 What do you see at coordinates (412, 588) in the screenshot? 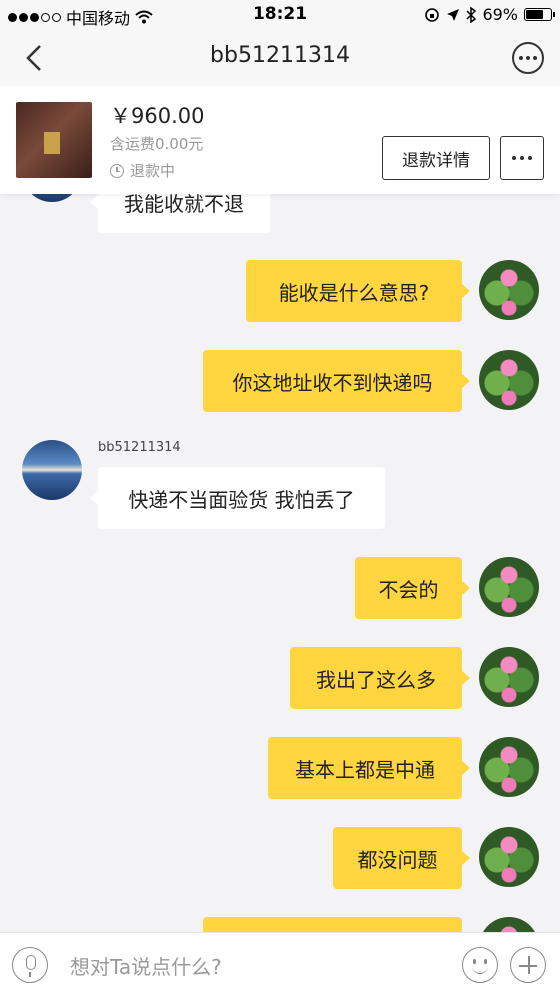
I see `message-bubble-outgoing: 不会的` at bounding box center [412, 588].